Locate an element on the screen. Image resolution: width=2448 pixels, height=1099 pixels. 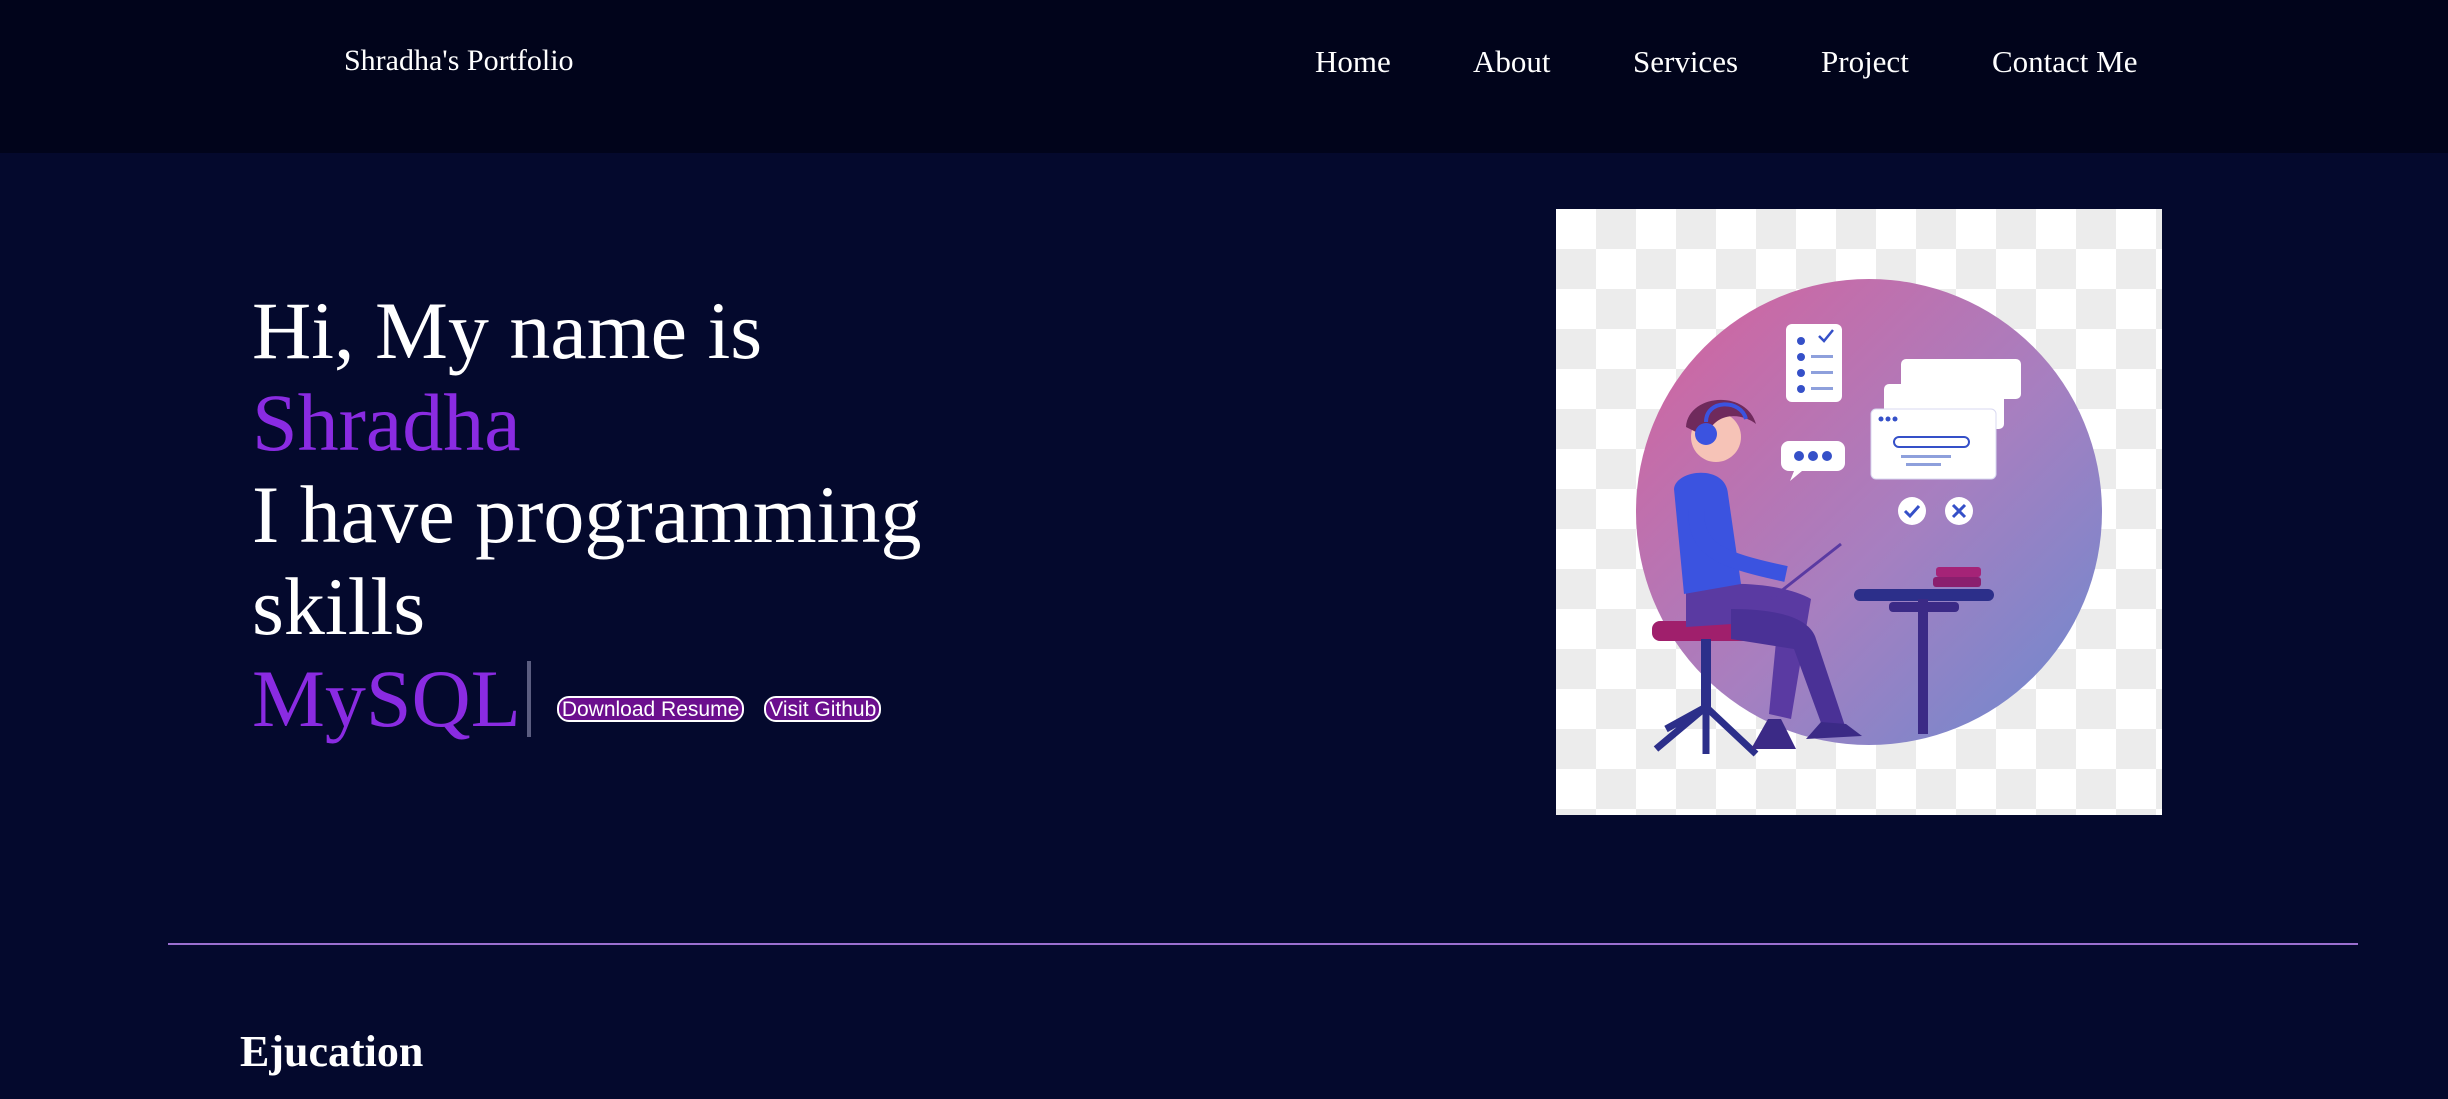
typed-skill: MySQL is located at coordinates (386, 698).